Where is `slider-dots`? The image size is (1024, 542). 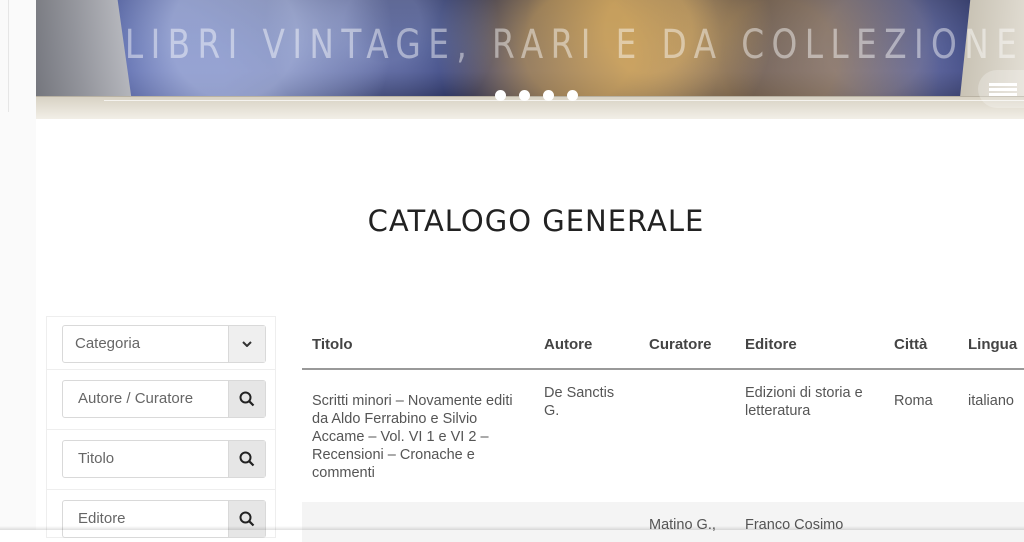 slider-dots is located at coordinates (536, 95).